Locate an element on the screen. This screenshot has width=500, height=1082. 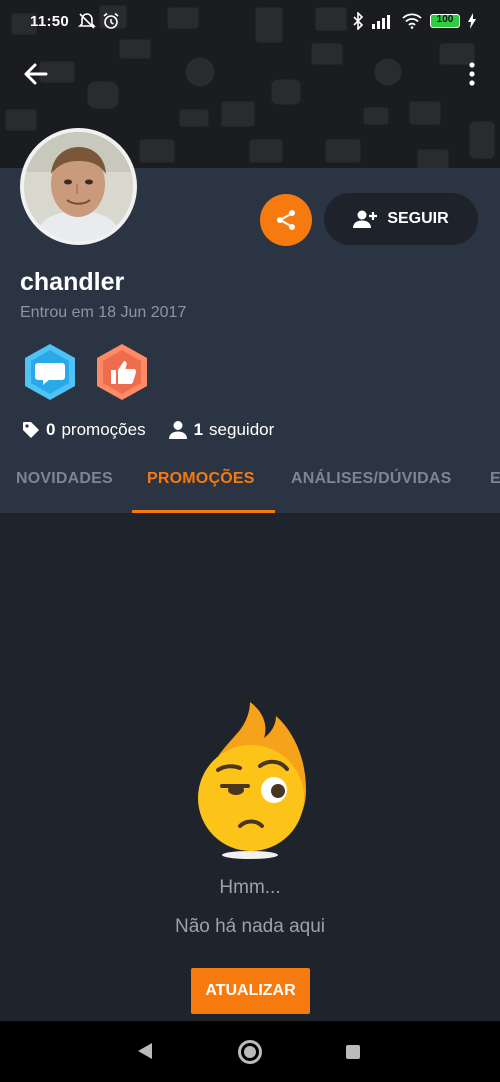
avatar is located at coordinates (78, 186).